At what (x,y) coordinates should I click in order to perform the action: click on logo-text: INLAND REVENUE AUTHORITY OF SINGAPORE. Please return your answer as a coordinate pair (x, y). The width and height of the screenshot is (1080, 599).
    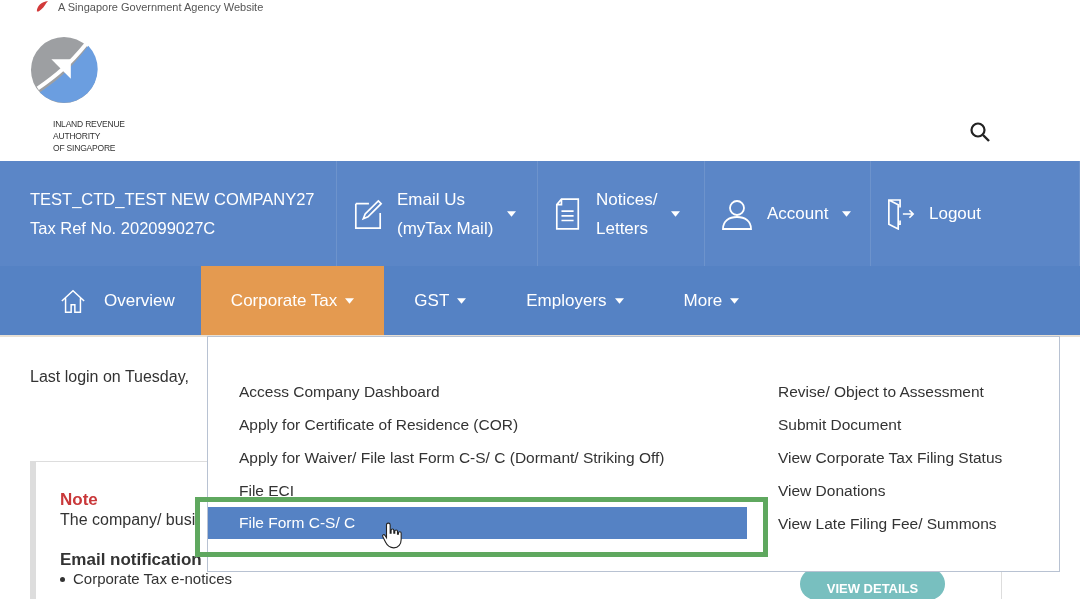
    Looking at the image, I should click on (88, 136).